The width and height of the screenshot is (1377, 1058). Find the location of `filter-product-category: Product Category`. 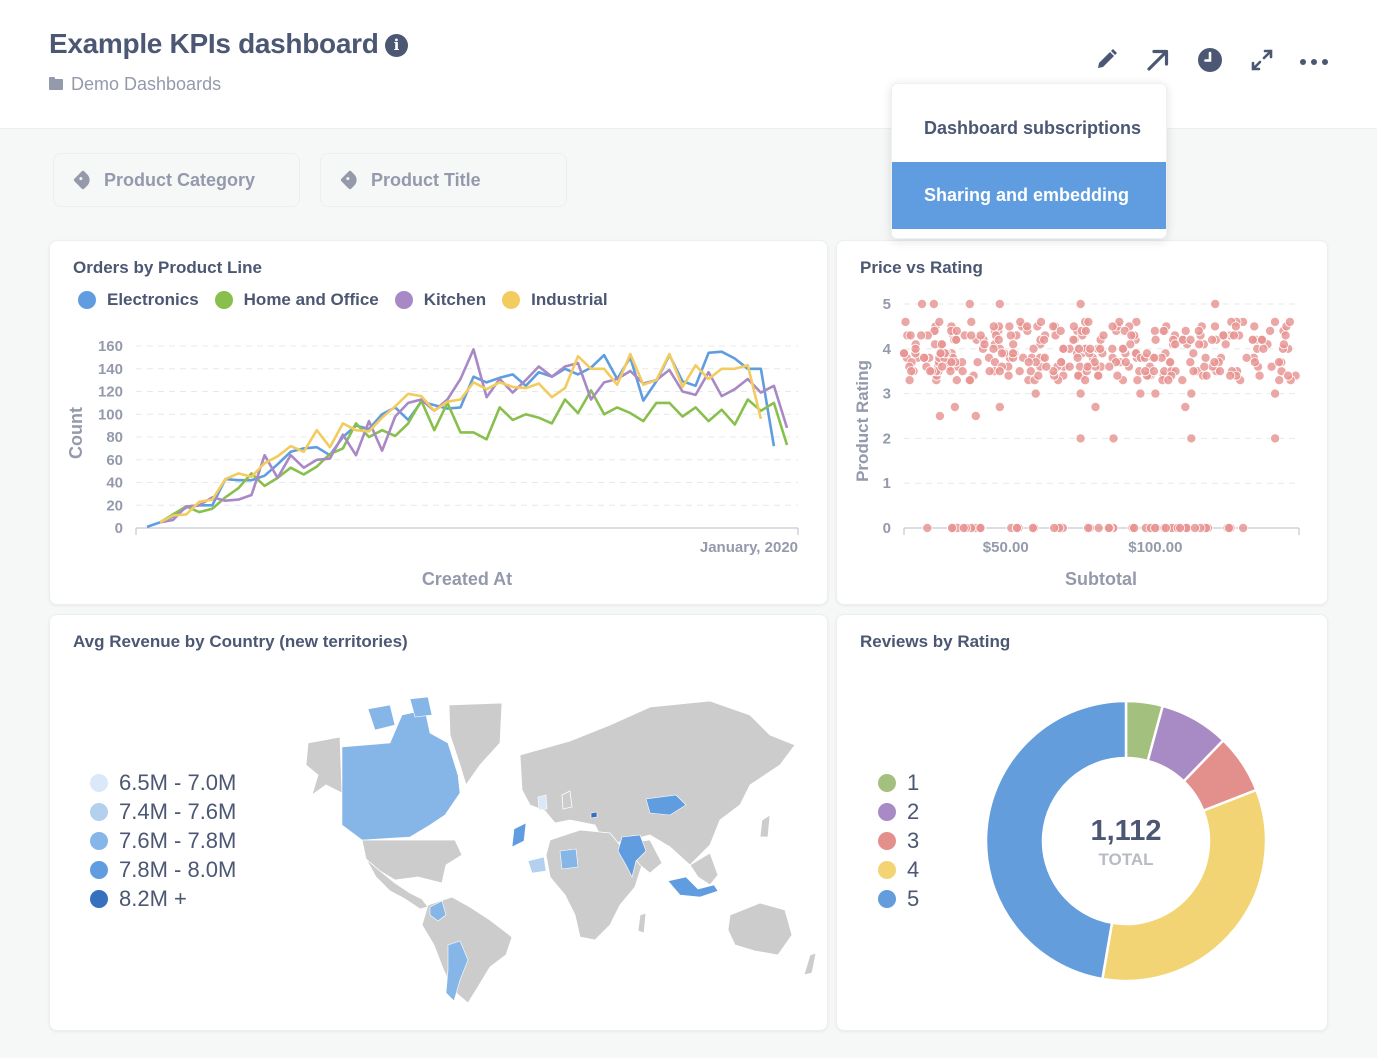

filter-product-category: Product Category is located at coordinates (176, 180).